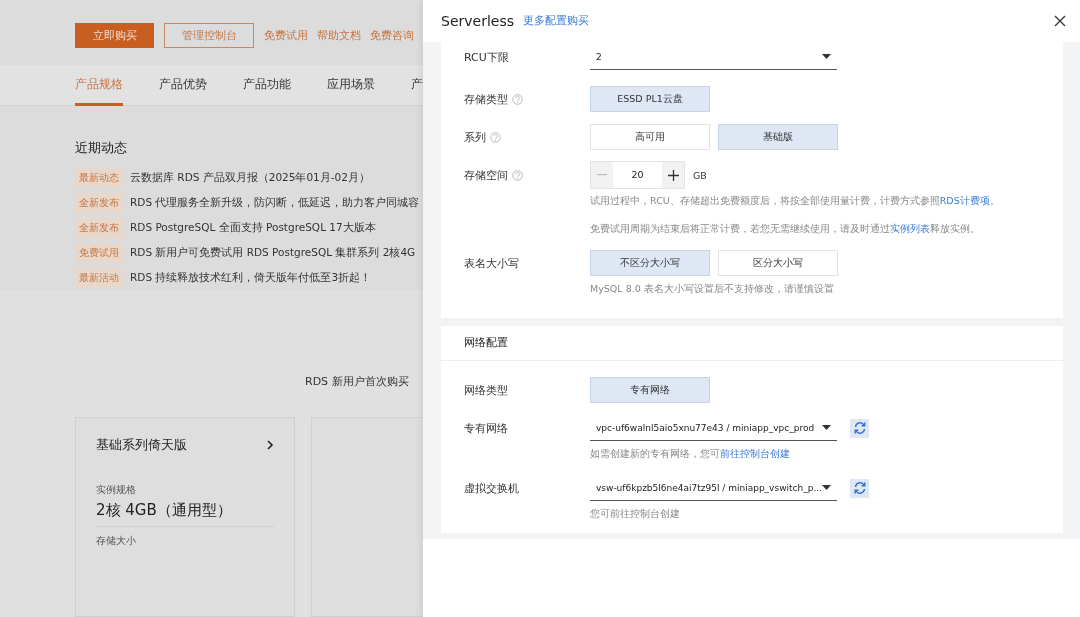 This screenshot has width=1080, height=617. I want to click on news-tag: 最新活动, so click(99, 277).